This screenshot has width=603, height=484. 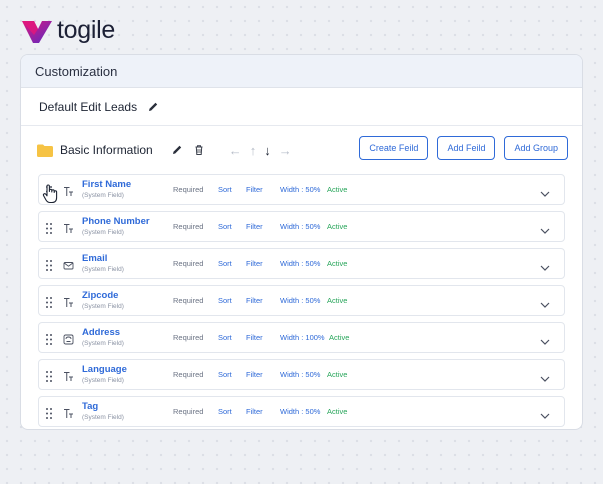 What do you see at coordinates (100, 295) in the screenshot?
I see `field-name: Zipcode` at bounding box center [100, 295].